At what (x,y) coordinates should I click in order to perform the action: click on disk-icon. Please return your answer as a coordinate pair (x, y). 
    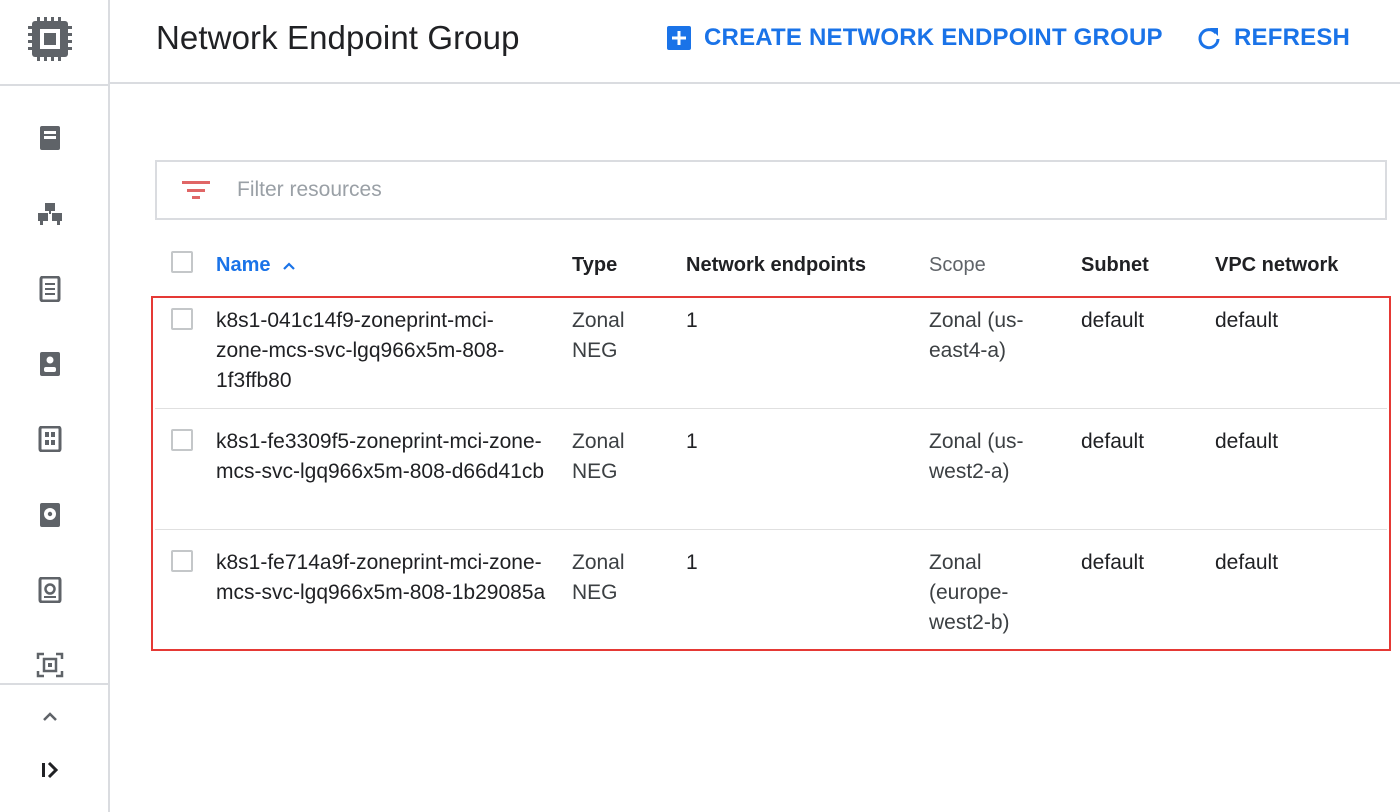
    Looking at the image, I should click on (50, 515).